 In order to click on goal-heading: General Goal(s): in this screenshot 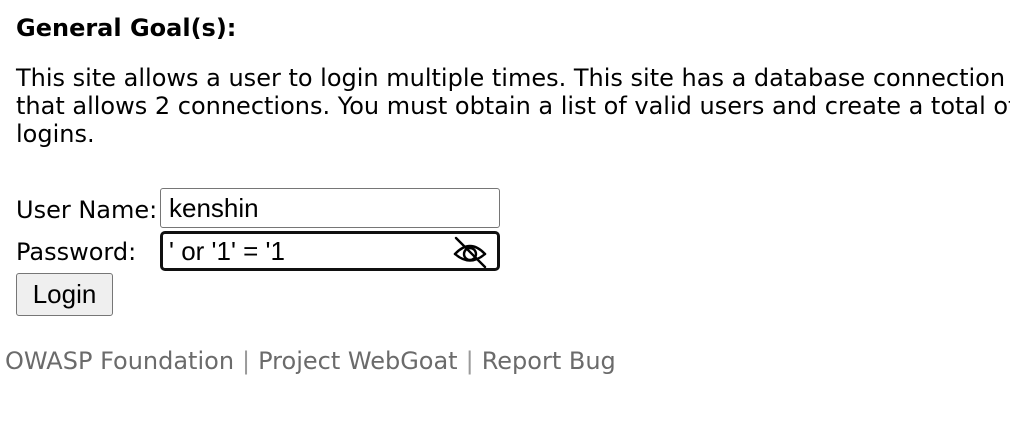, I will do `click(126, 28)`.